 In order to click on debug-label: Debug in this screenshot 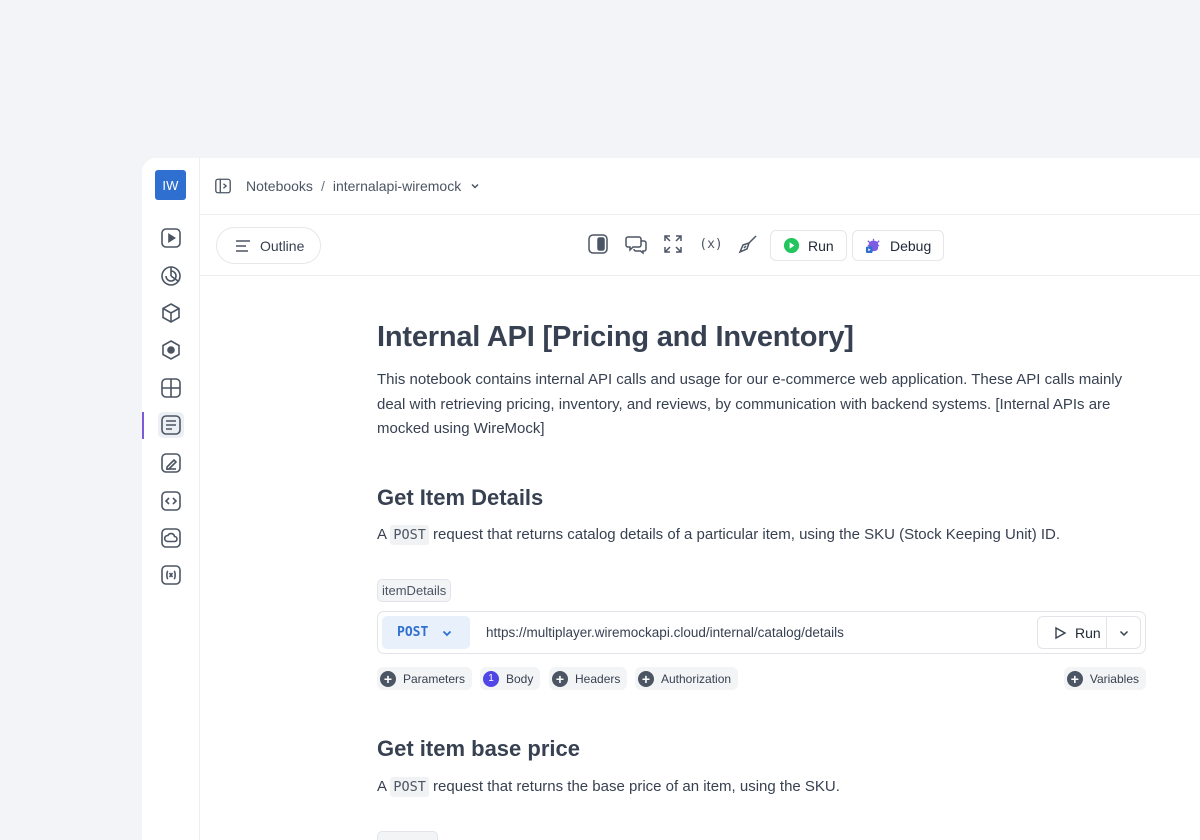, I will do `click(911, 245)`.